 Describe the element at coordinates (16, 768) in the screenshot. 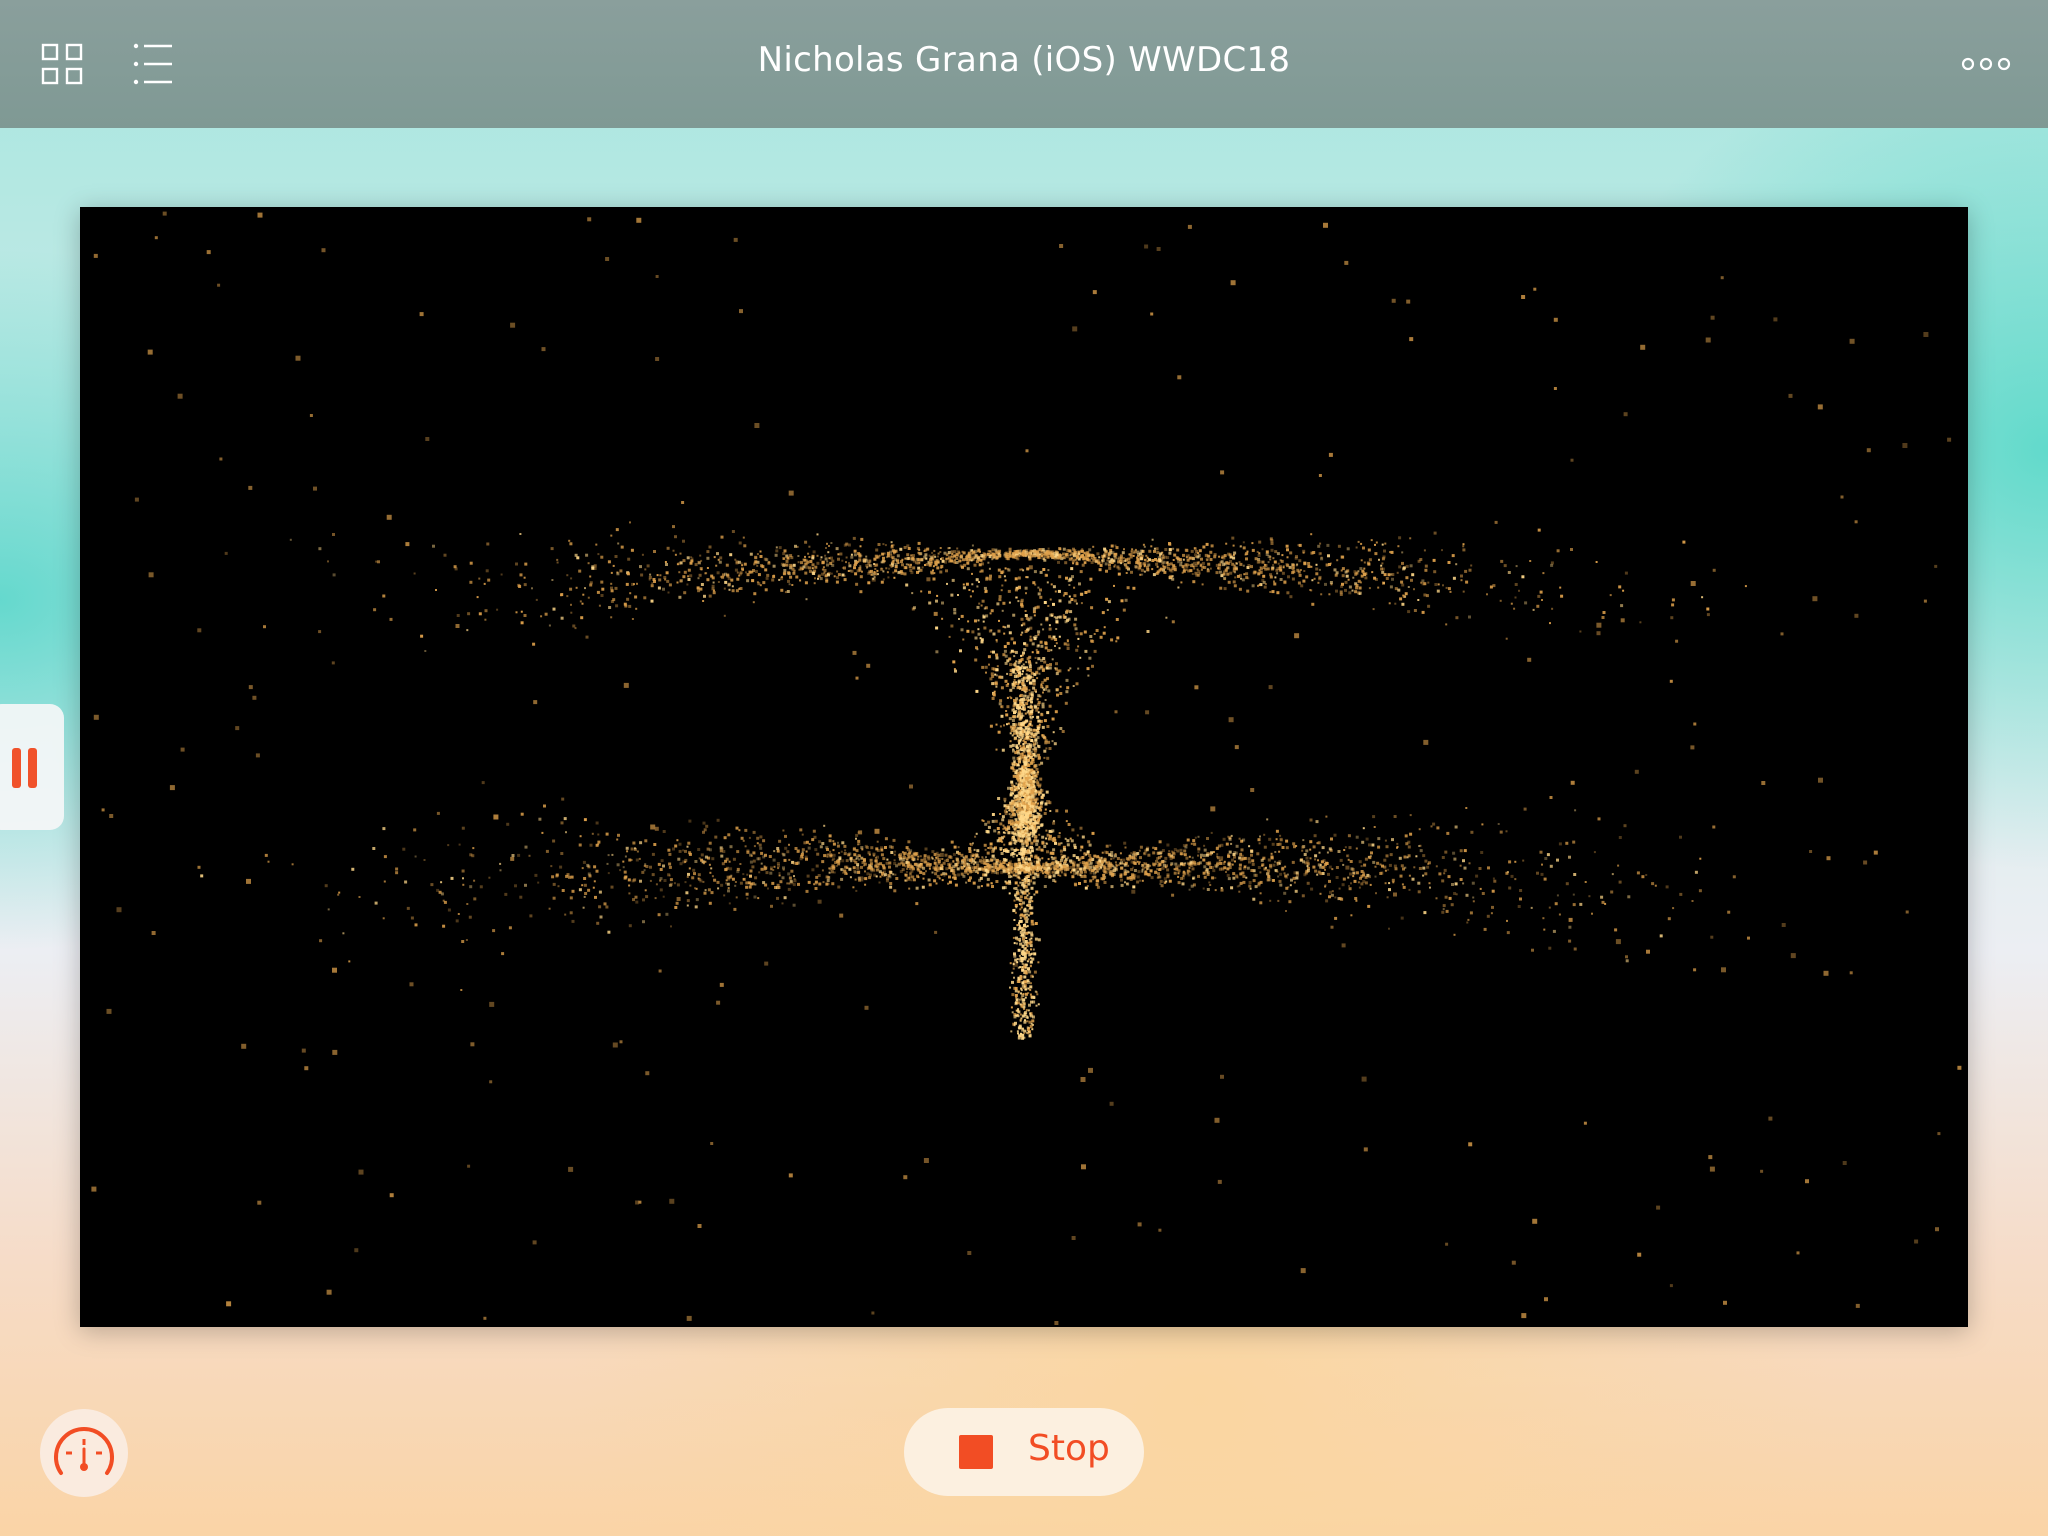

I see `pause-icon` at that location.